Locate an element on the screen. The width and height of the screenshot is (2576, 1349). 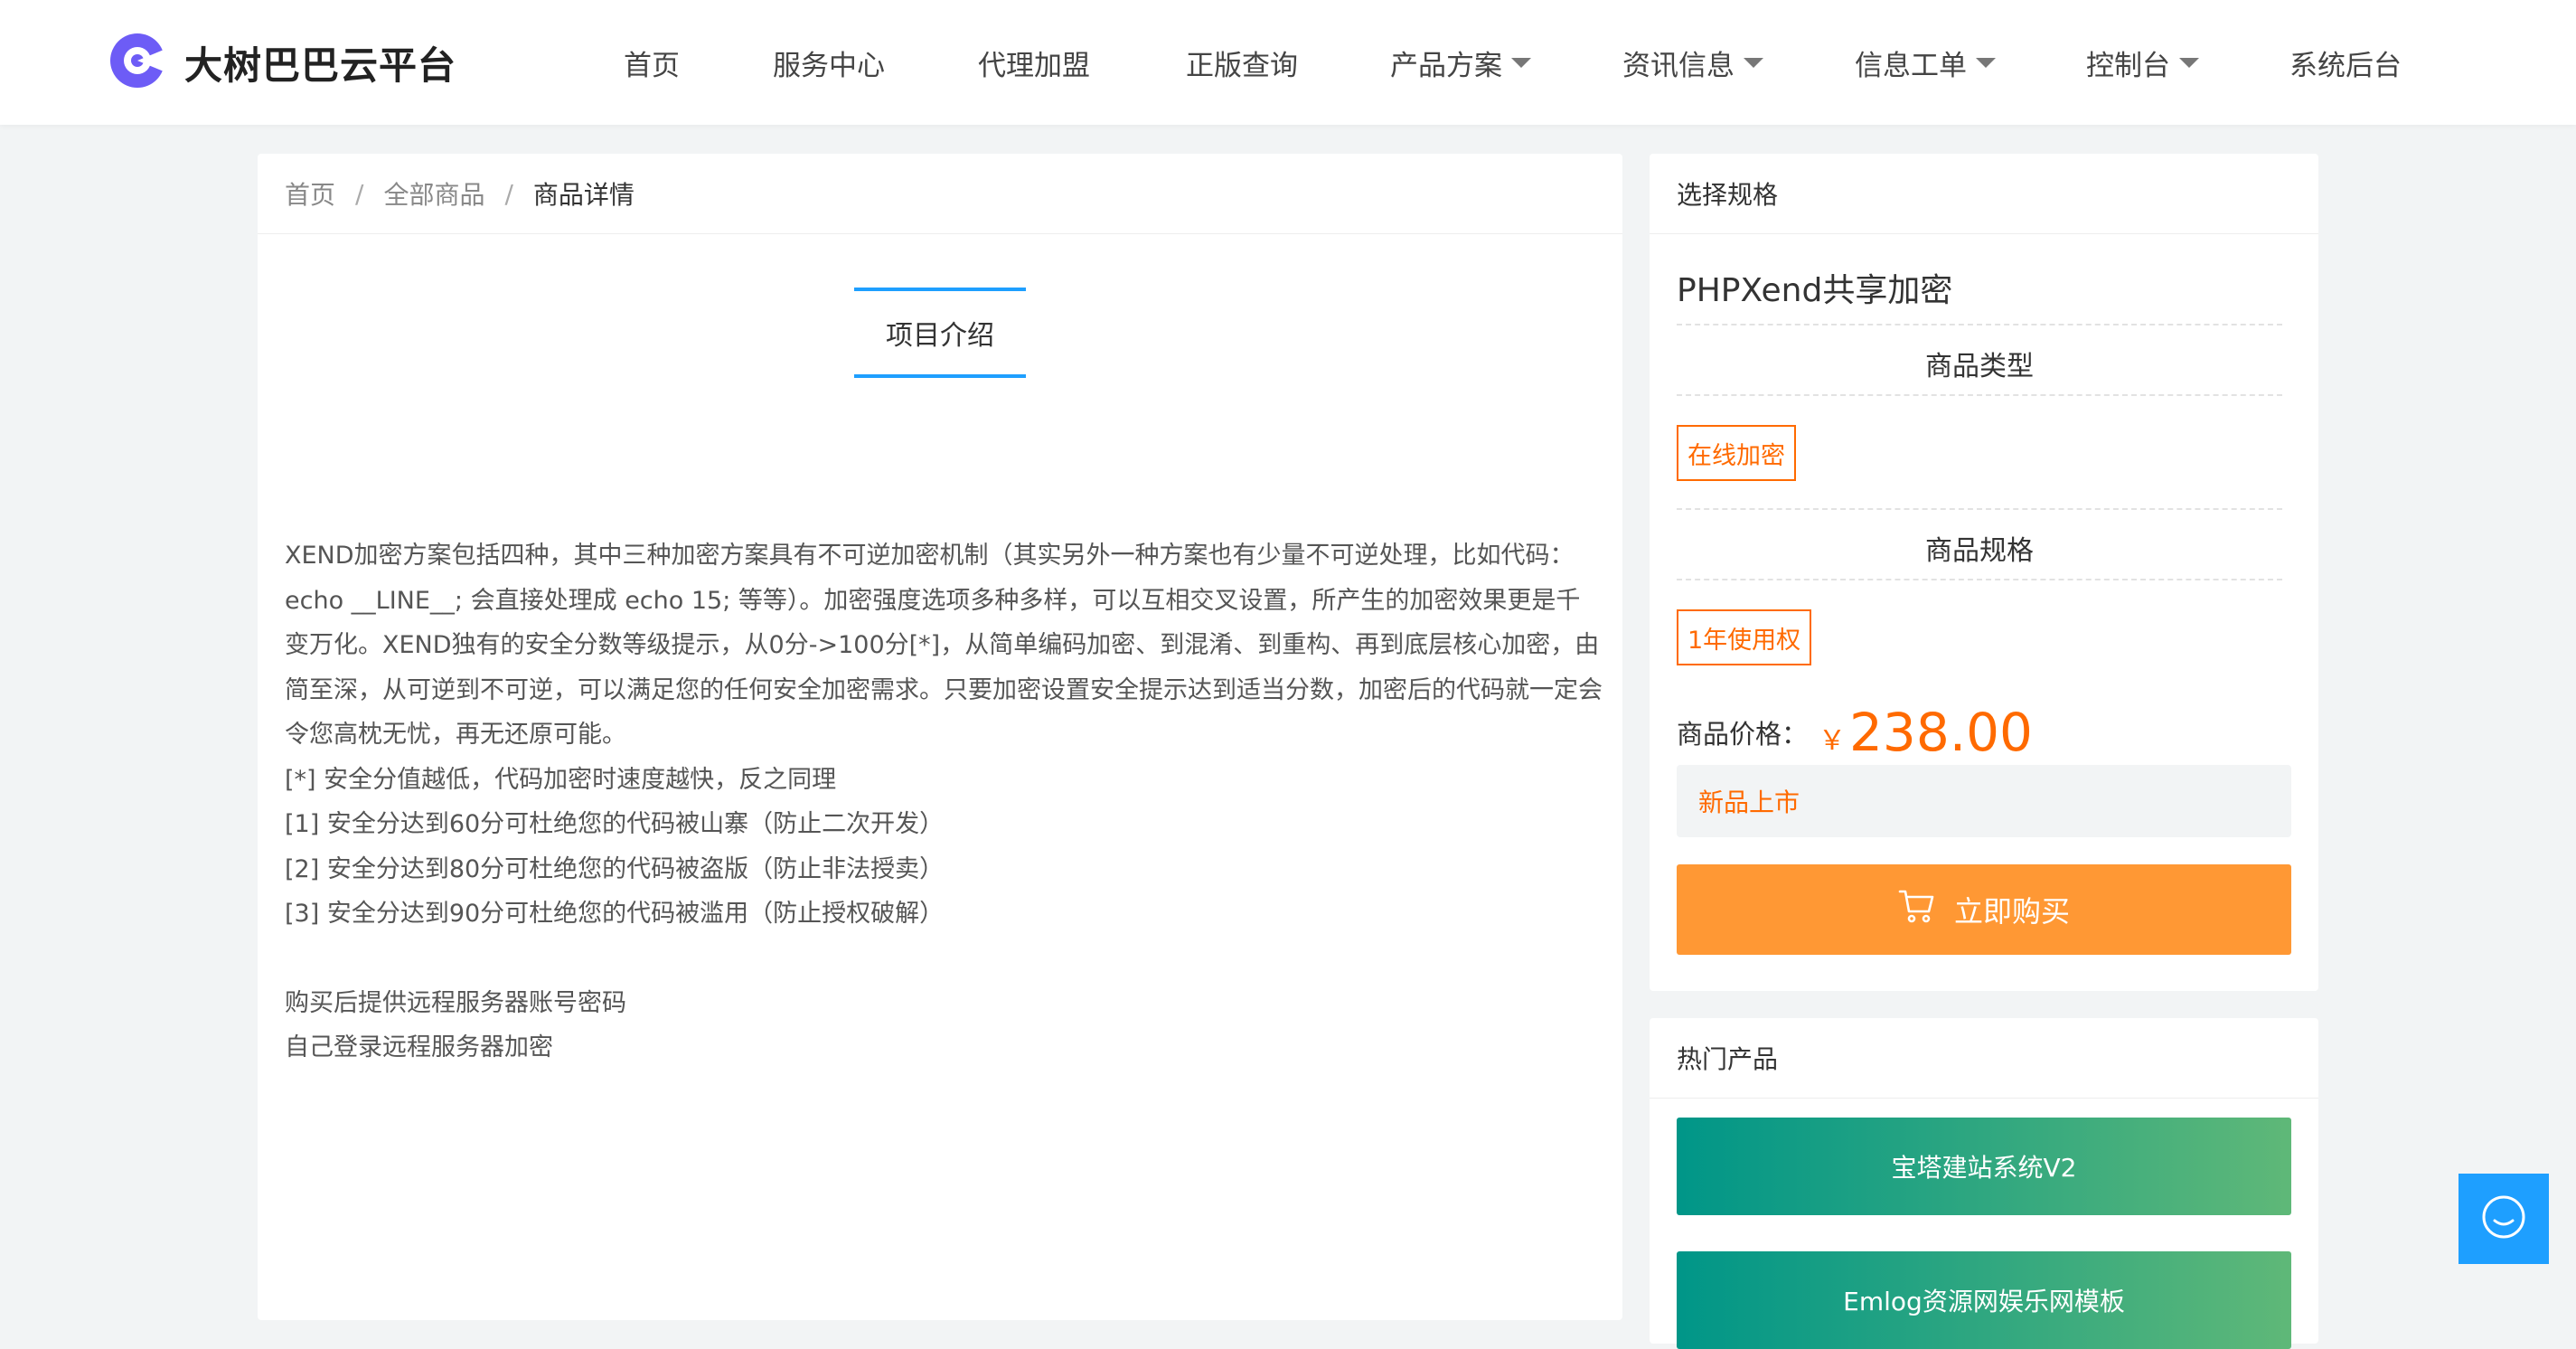
nav-label: 首页 is located at coordinates (652, 65).